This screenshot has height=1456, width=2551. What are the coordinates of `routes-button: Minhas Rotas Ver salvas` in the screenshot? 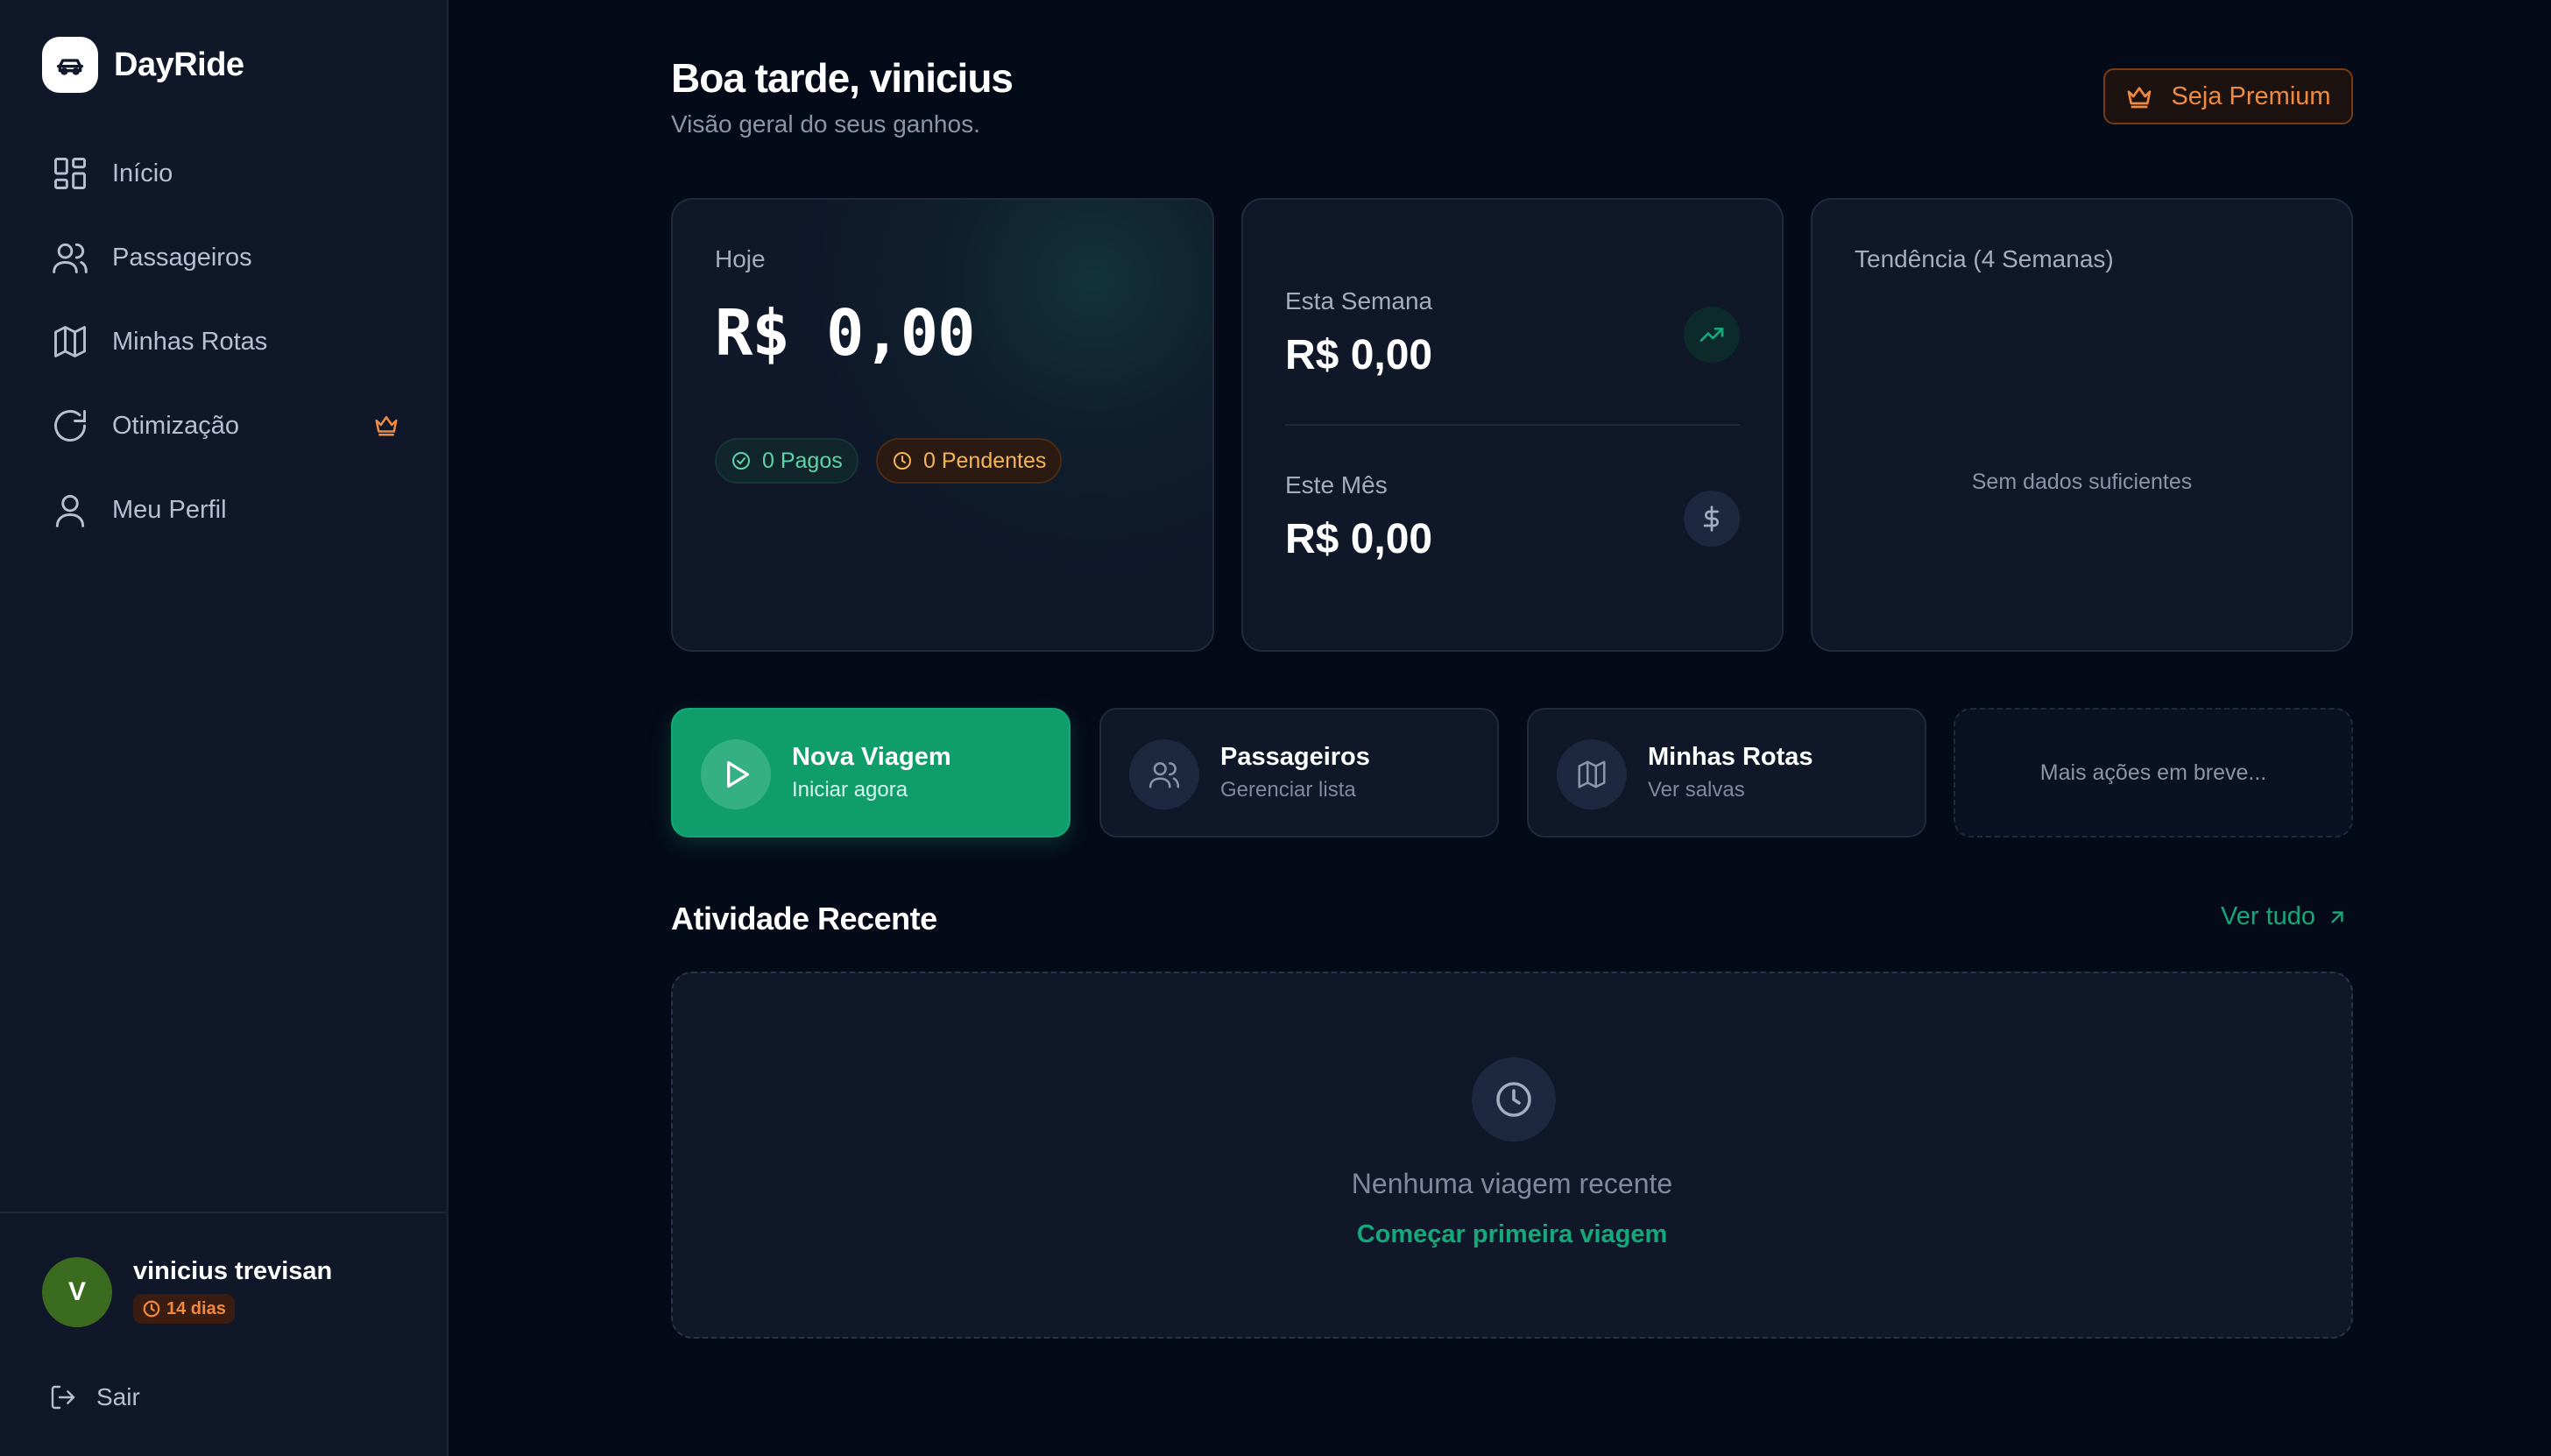 It's located at (1727, 773).